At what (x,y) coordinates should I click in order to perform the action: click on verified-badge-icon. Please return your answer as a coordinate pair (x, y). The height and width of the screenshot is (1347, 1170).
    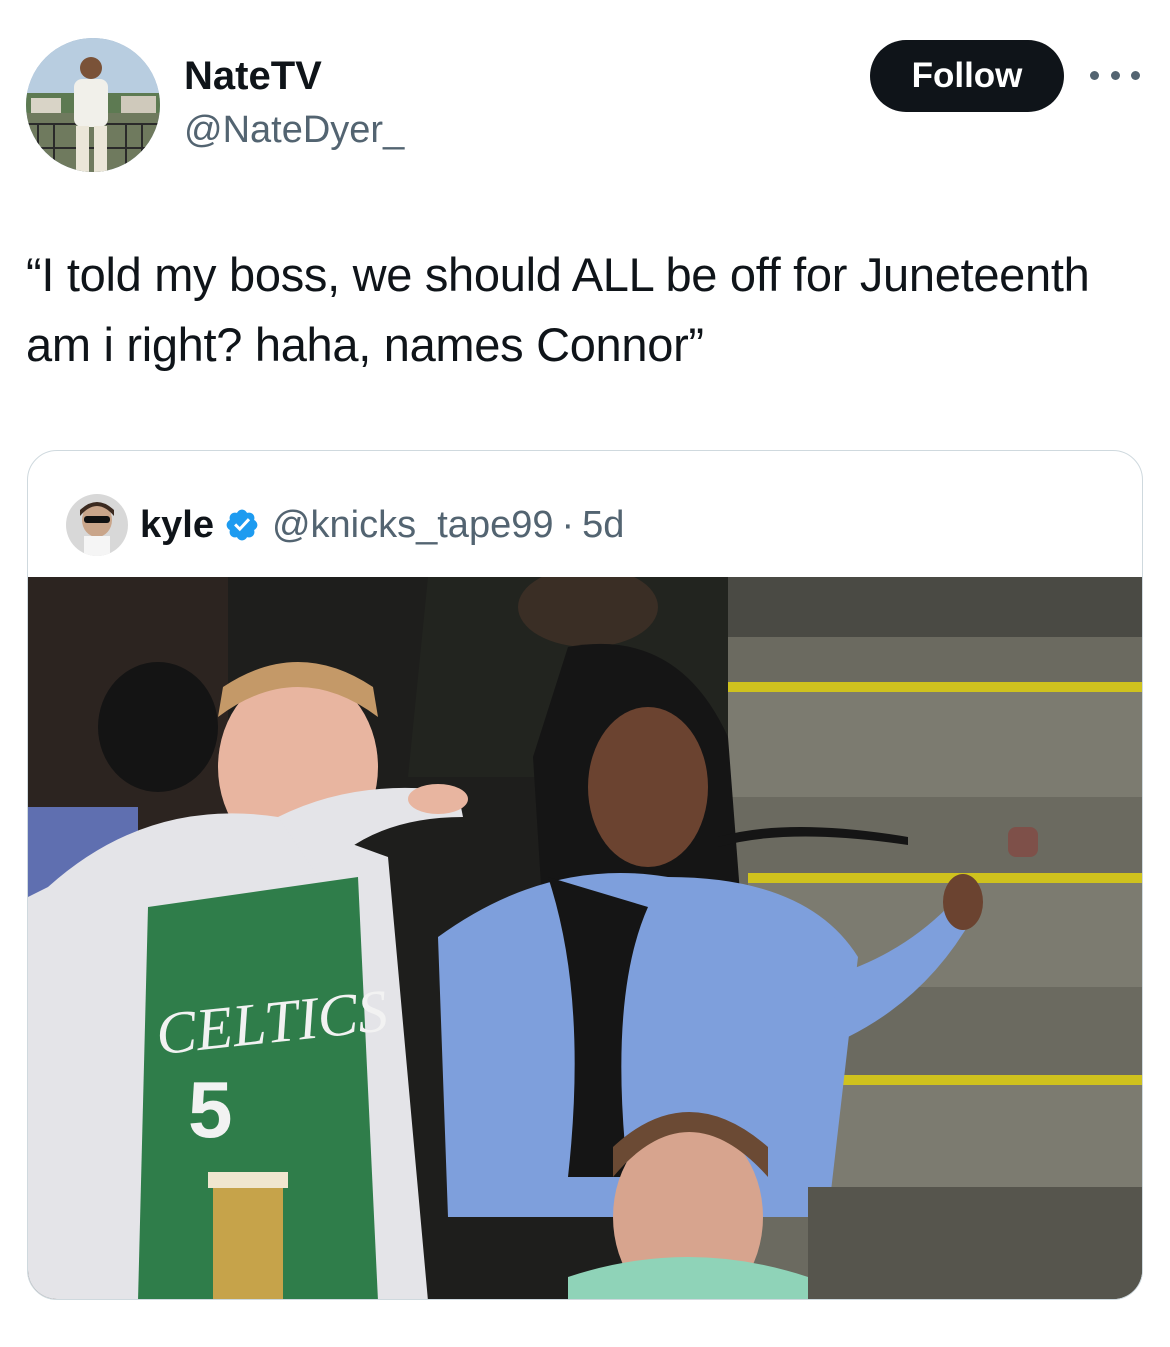
    Looking at the image, I should click on (242, 525).